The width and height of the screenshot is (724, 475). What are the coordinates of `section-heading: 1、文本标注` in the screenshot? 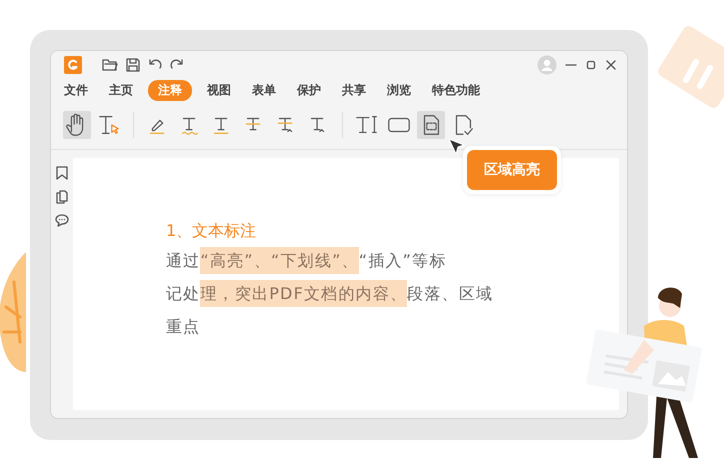 It's located at (211, 231).